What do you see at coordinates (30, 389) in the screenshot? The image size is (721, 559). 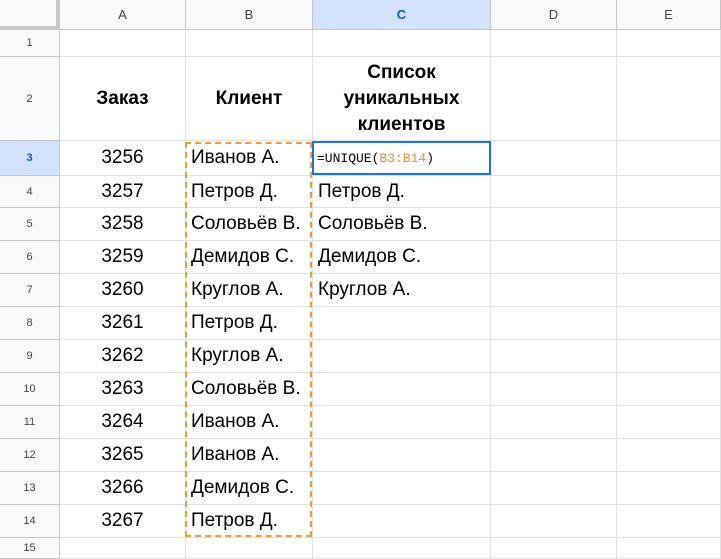 I see `row-header-10: 10` at bounding box center [30, 389].